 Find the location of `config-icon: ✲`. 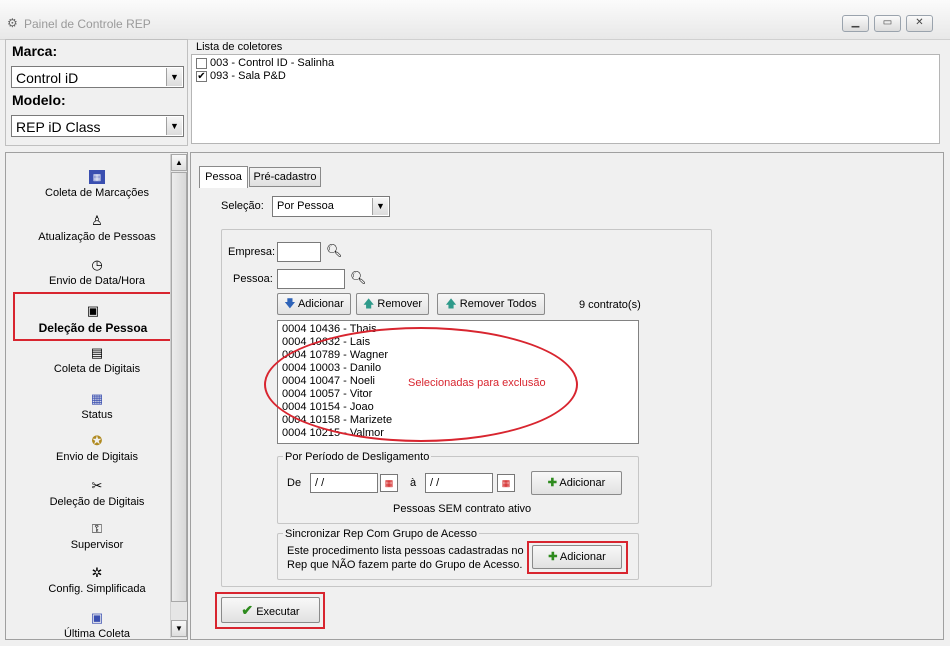

config-icon: ✲ is located at coordinates (97, 572).